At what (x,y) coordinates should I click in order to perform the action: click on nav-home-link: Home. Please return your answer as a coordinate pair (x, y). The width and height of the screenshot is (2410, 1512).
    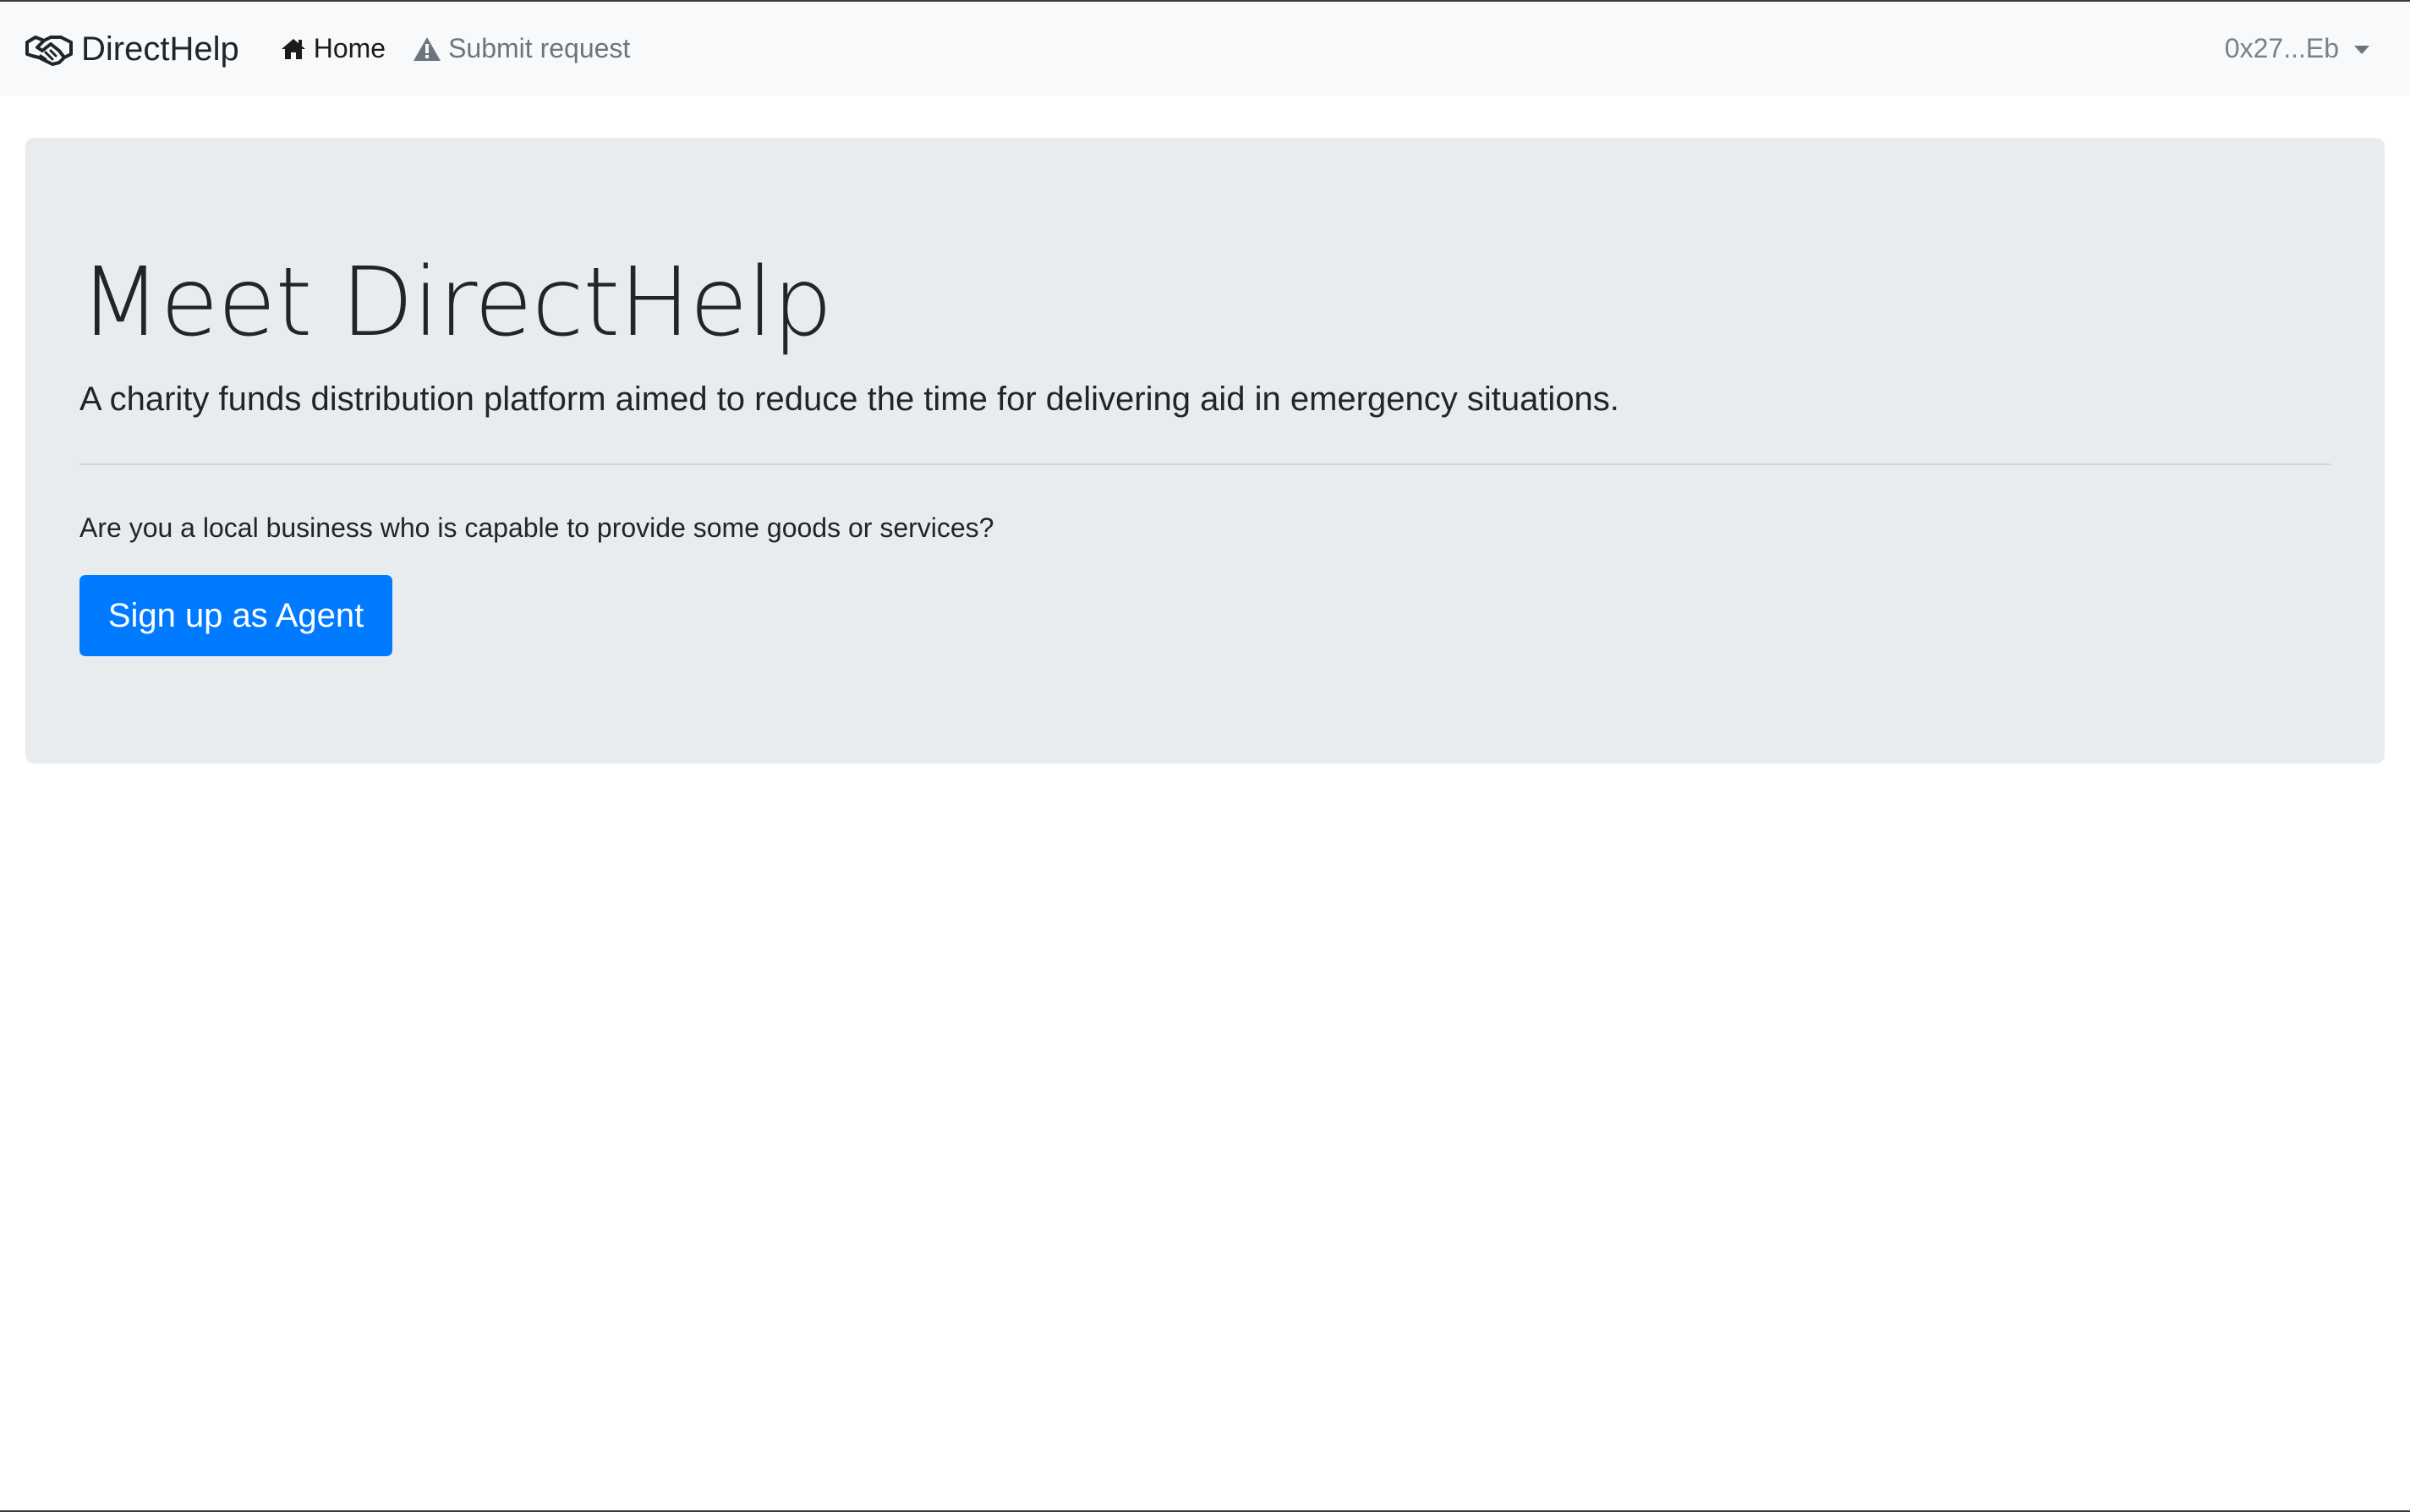
    Looking at the image, I should click on (333, 48).